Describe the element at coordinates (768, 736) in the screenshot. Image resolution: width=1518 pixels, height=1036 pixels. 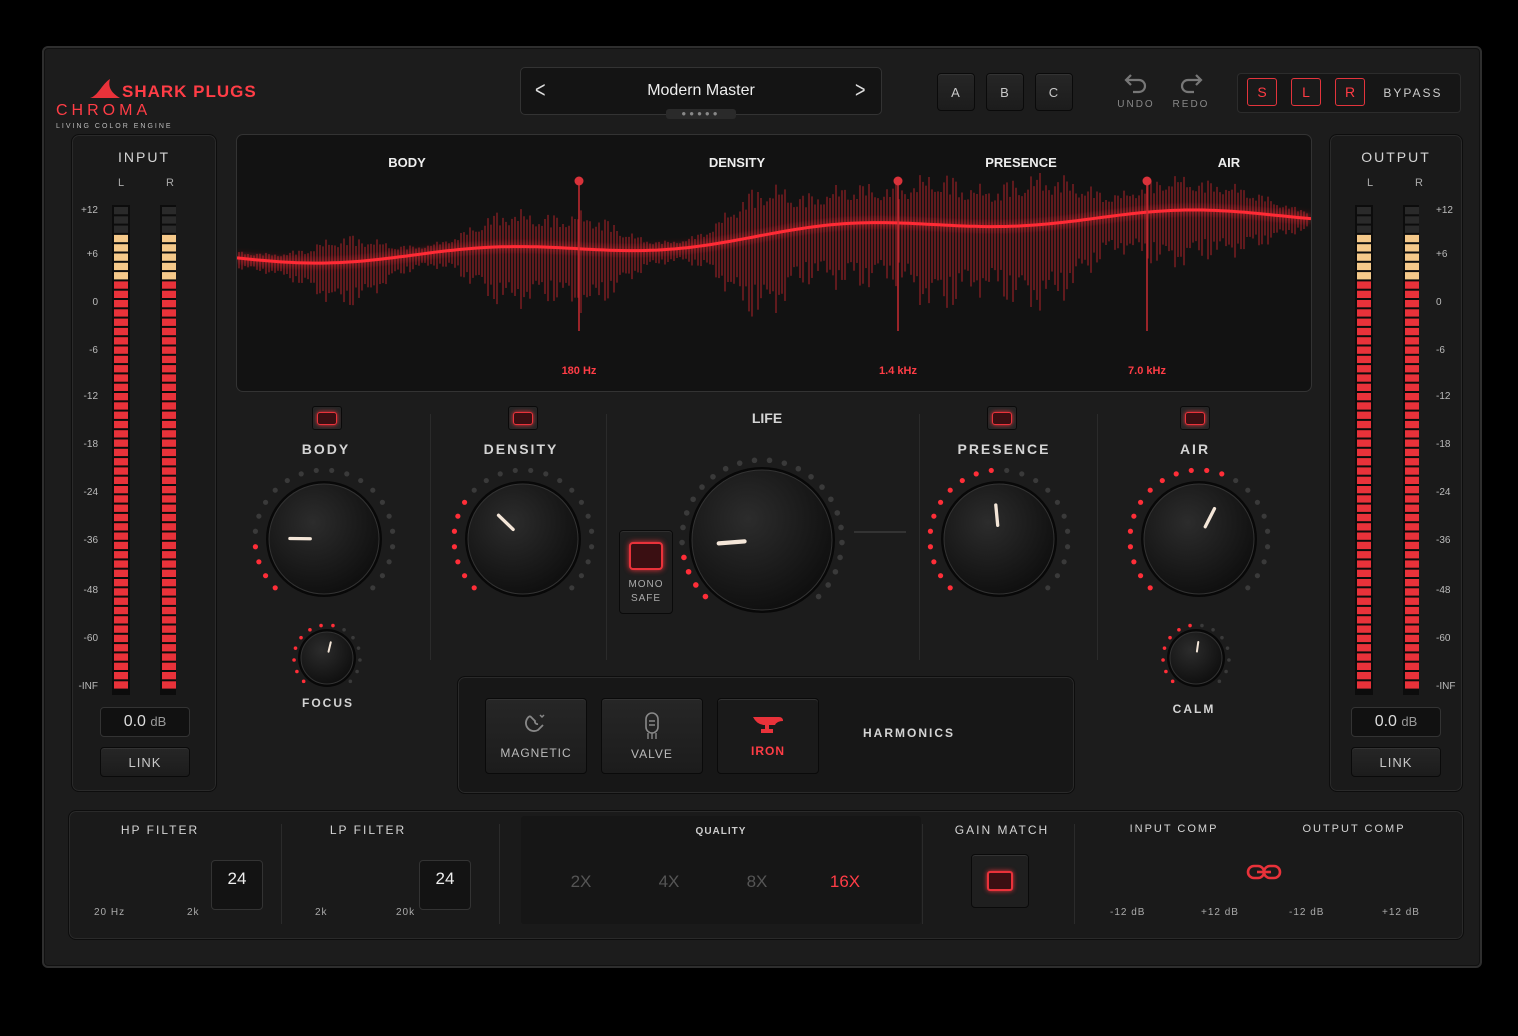
I see `mode-iron-button: IRON` at that location.